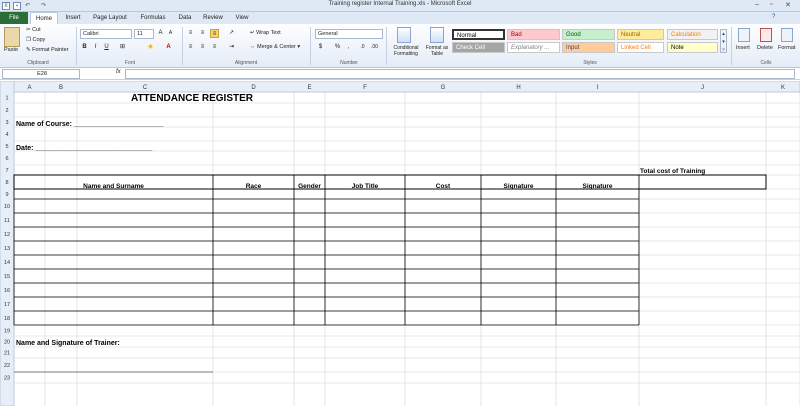  What do you see at coordinates (265, 33) in the screenshot?
I see `wrap-text-button: ↵ Wrap Text` at bounding box center [265, 33].